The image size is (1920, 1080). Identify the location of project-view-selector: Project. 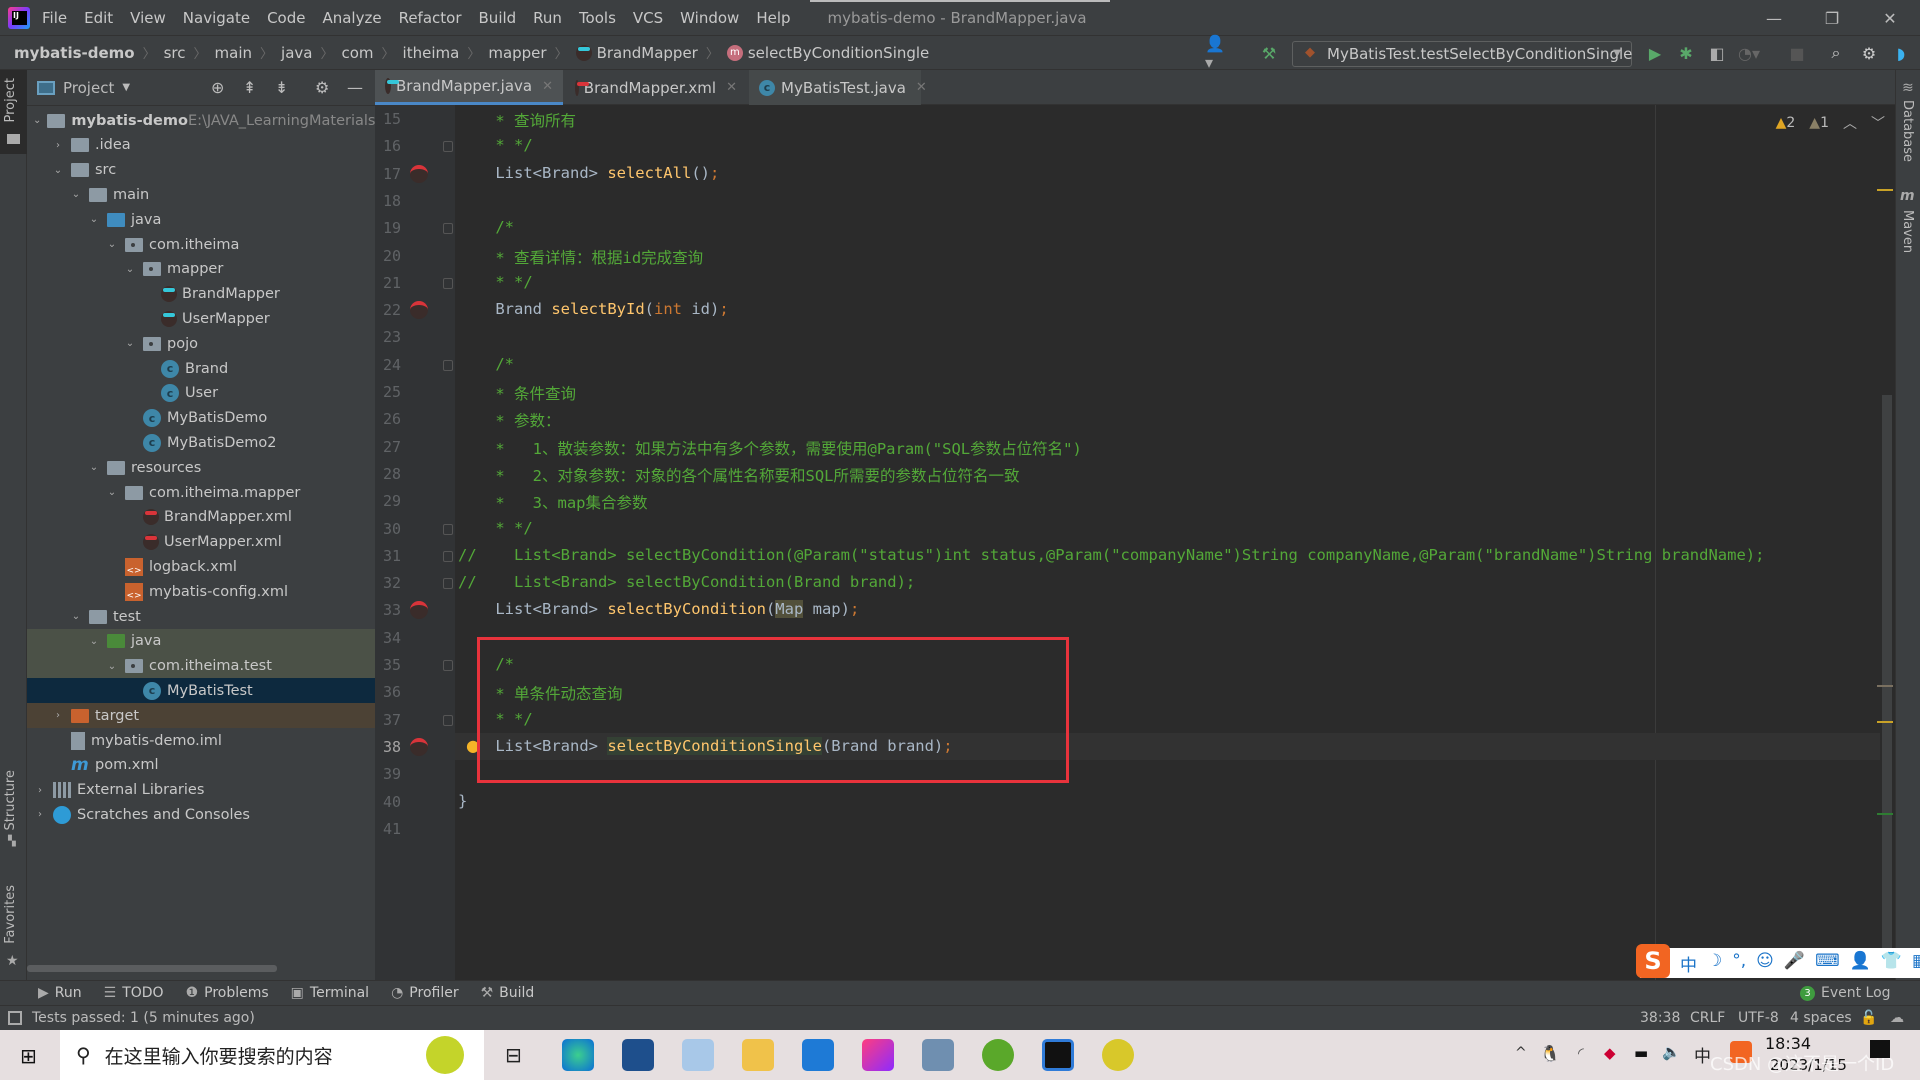
(88, 88).